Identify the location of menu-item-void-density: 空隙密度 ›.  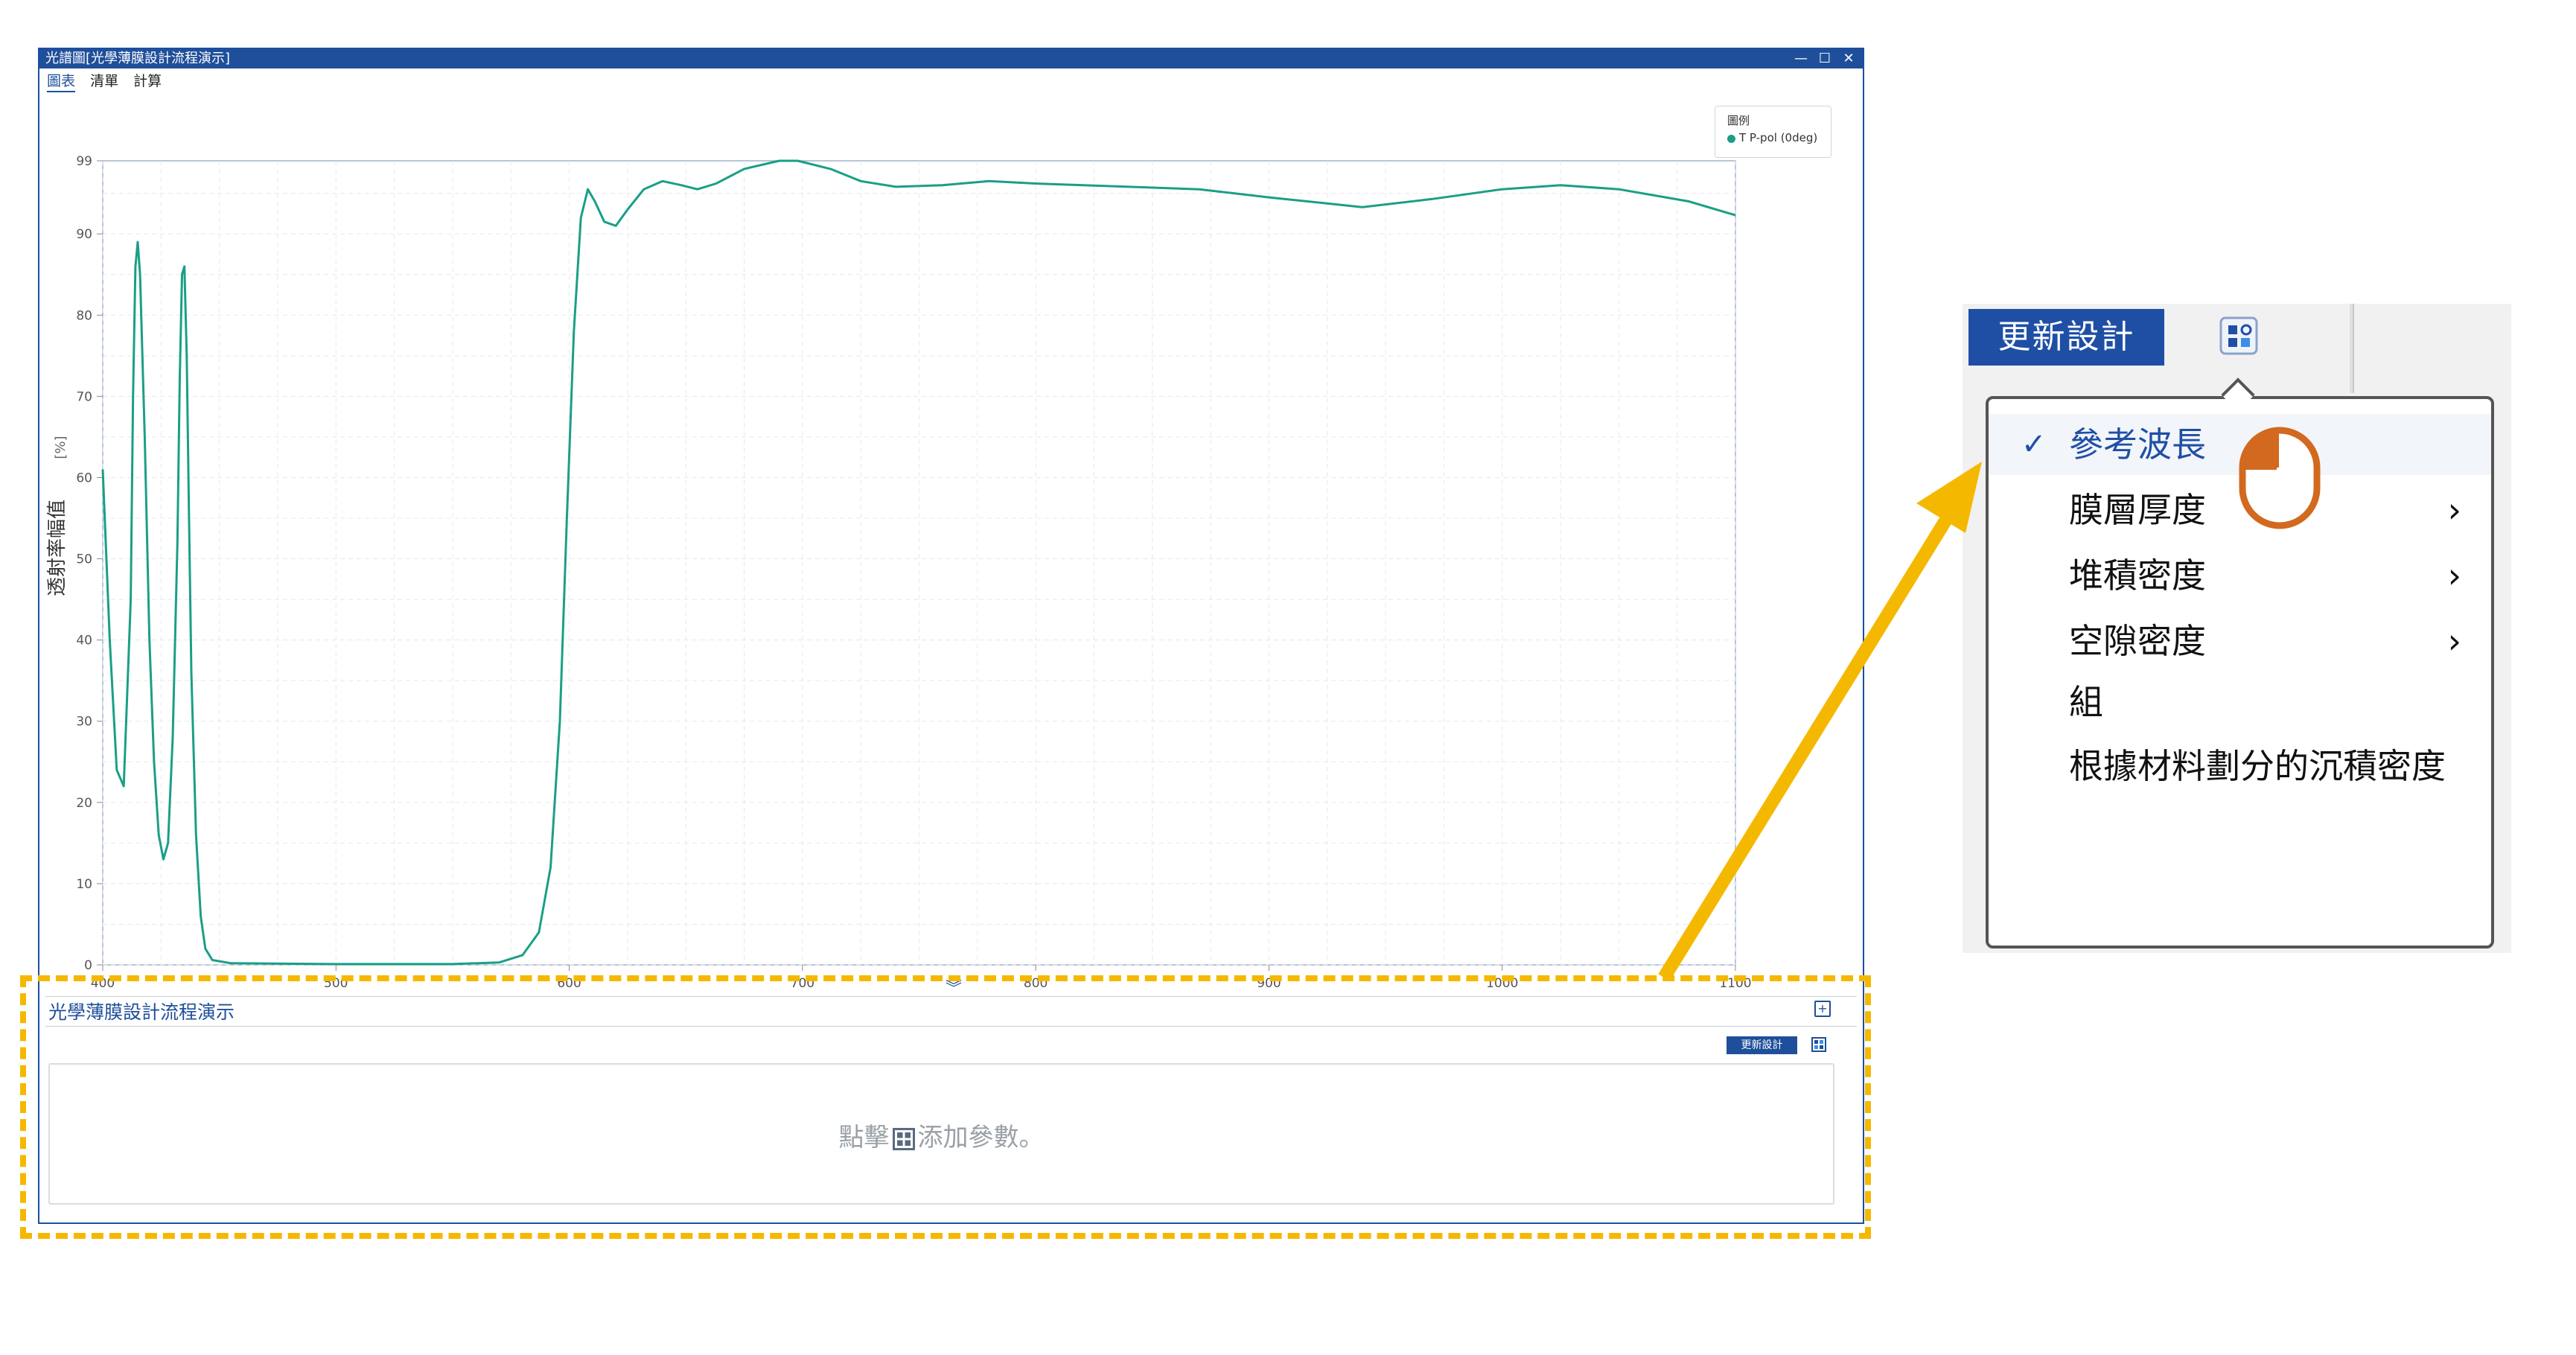
(2240, 641).